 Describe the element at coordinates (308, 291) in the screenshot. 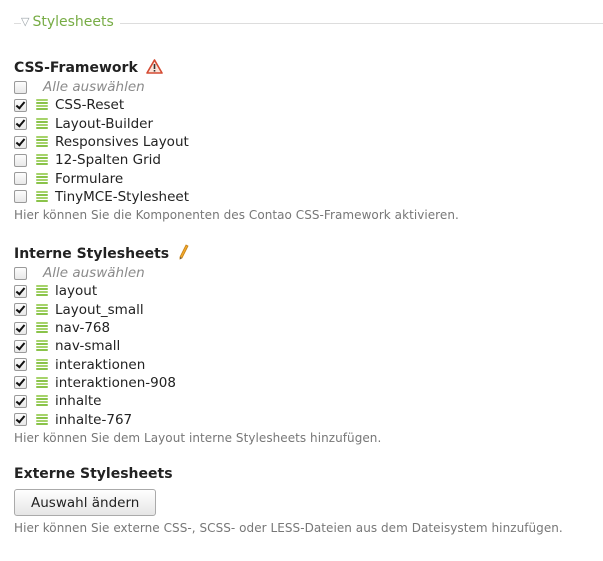

I see `list-item: layout` at that location.